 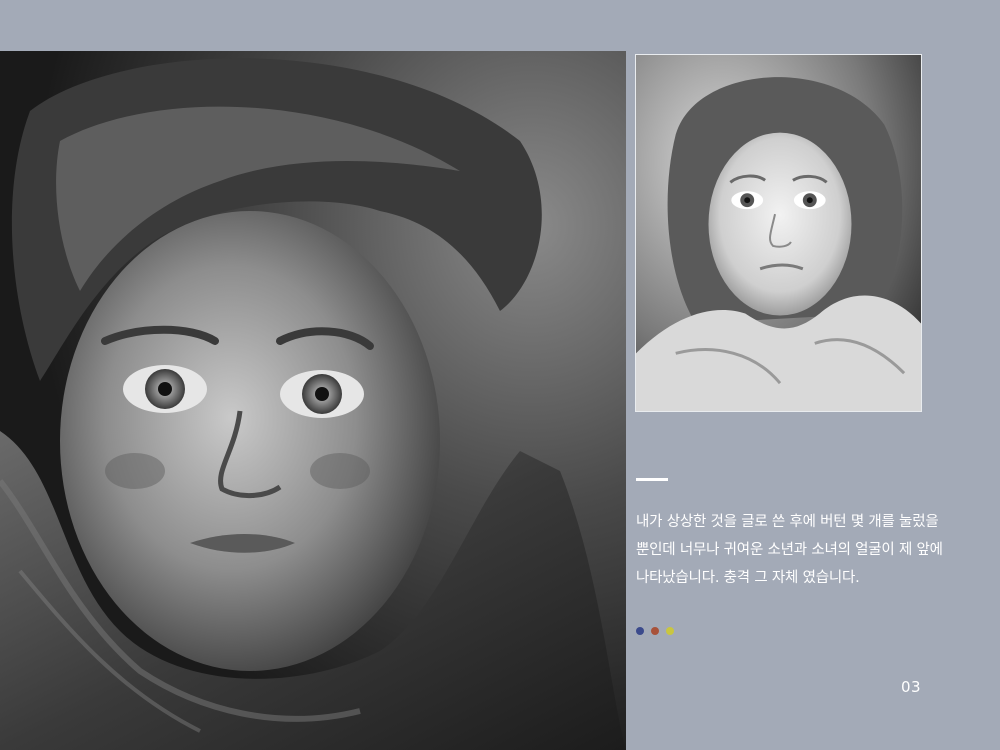 I want to click on dot-yellow, so click(x=670, y=631).